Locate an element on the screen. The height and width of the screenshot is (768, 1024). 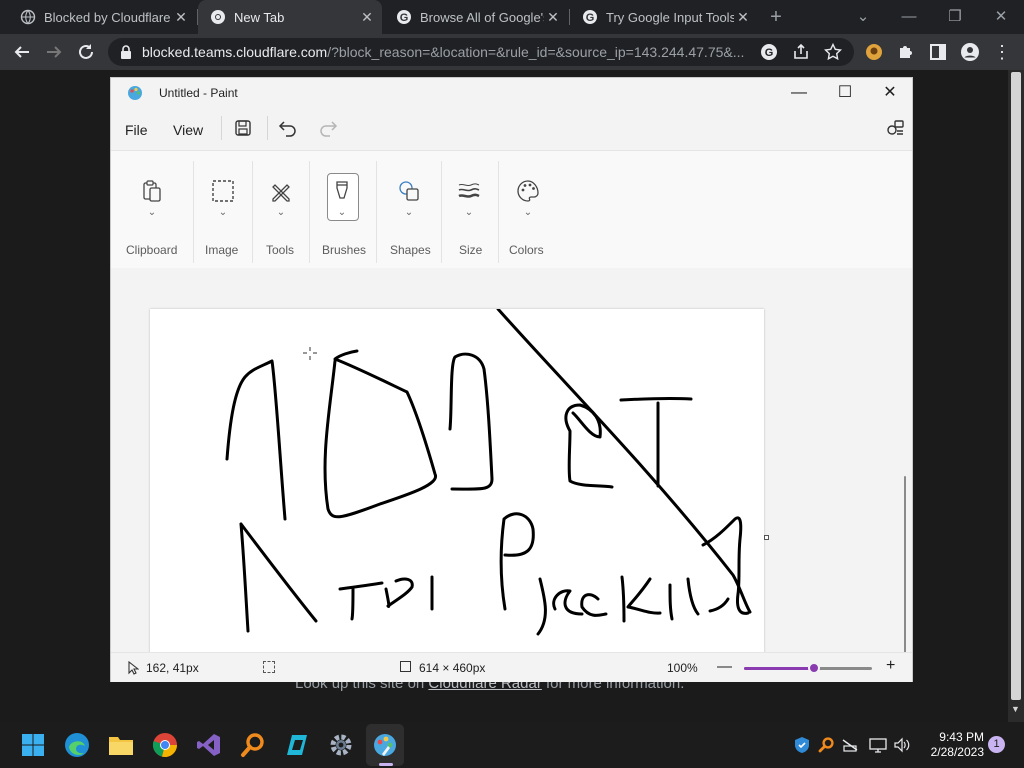
selection-icon is located at coordinates (223, 191).